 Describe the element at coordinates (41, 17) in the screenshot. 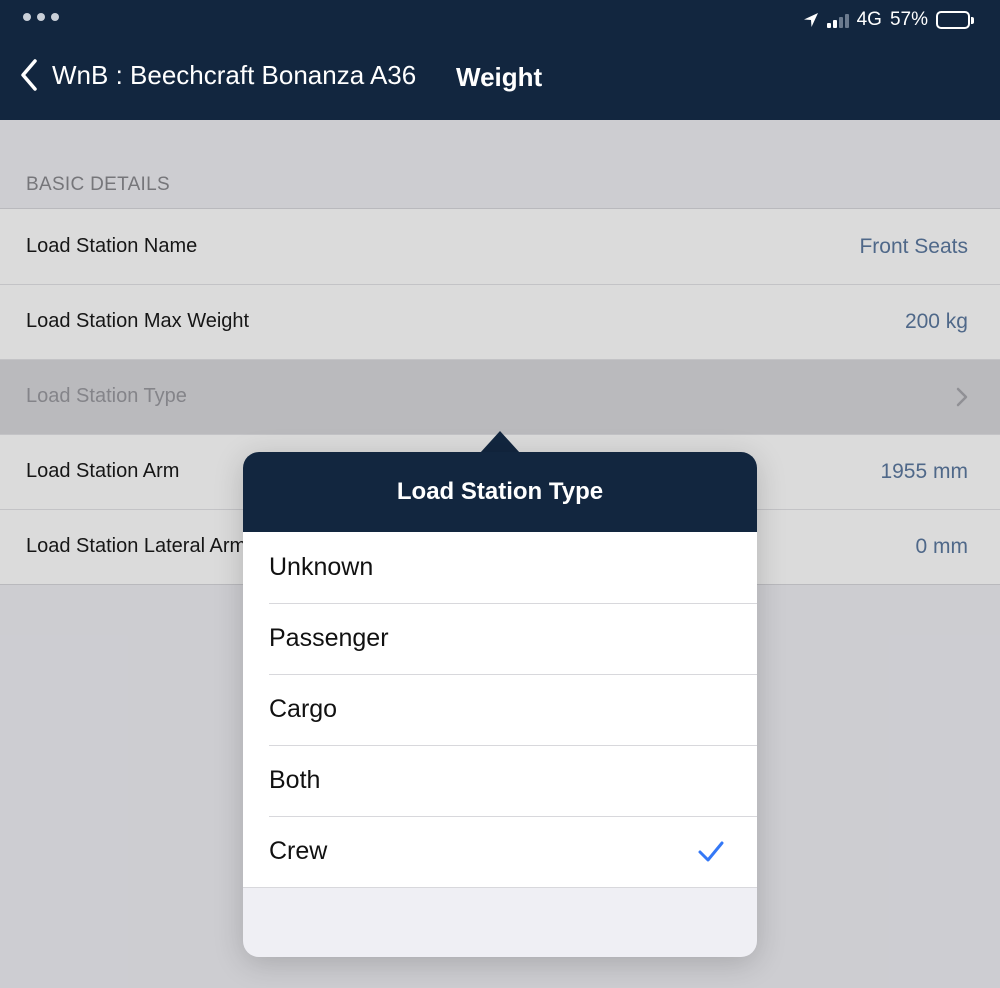

I see `multitasking-dots-icon` at that location.